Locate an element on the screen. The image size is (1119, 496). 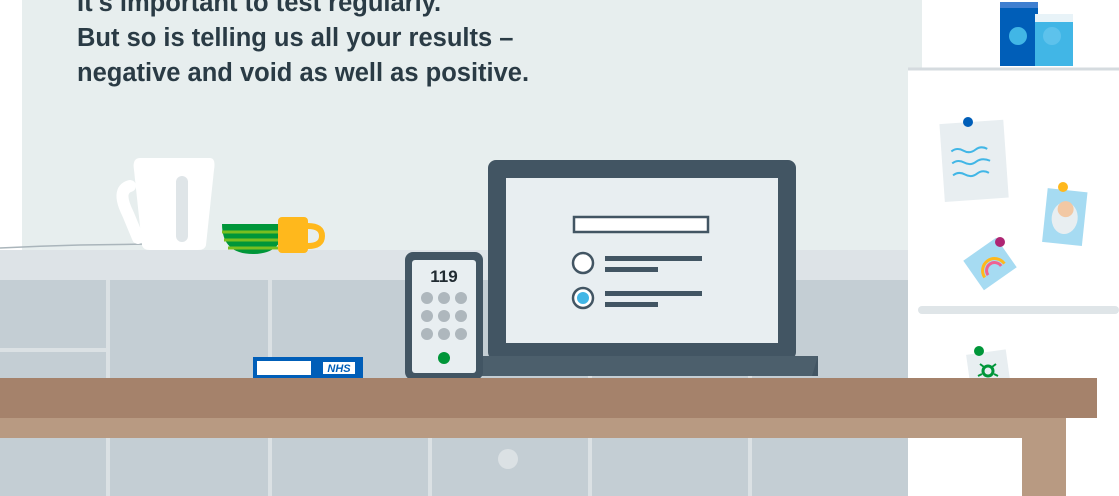
headline-line-3: negative and void as well as positive. is located at coordinates (397, 73).